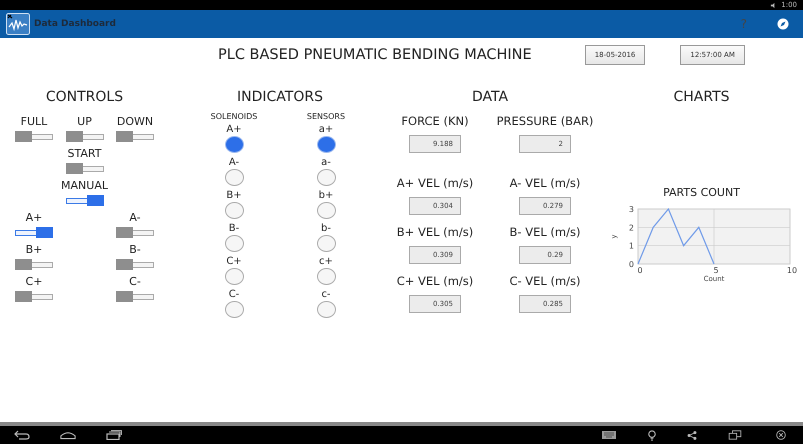 Image resolution: width=803 pixels, height=444 pixels. Describe the element at coordinates (545, 232) in the screenshot. I see `data-label: B- VEL (m/s)` at that location.